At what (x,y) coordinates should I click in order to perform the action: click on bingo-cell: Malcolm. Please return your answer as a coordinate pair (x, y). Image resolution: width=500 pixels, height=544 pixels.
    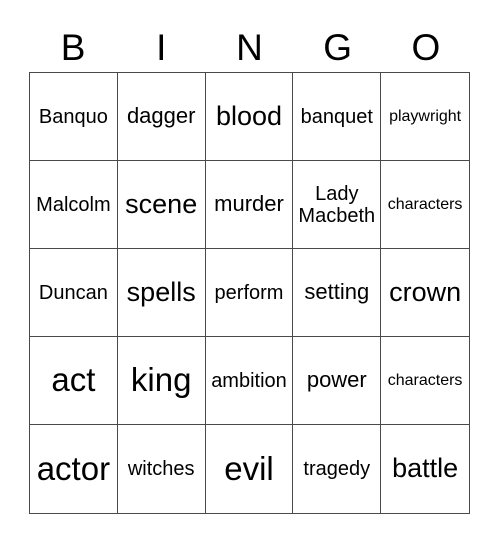
    Looking at the image, I should click on (74, 205).